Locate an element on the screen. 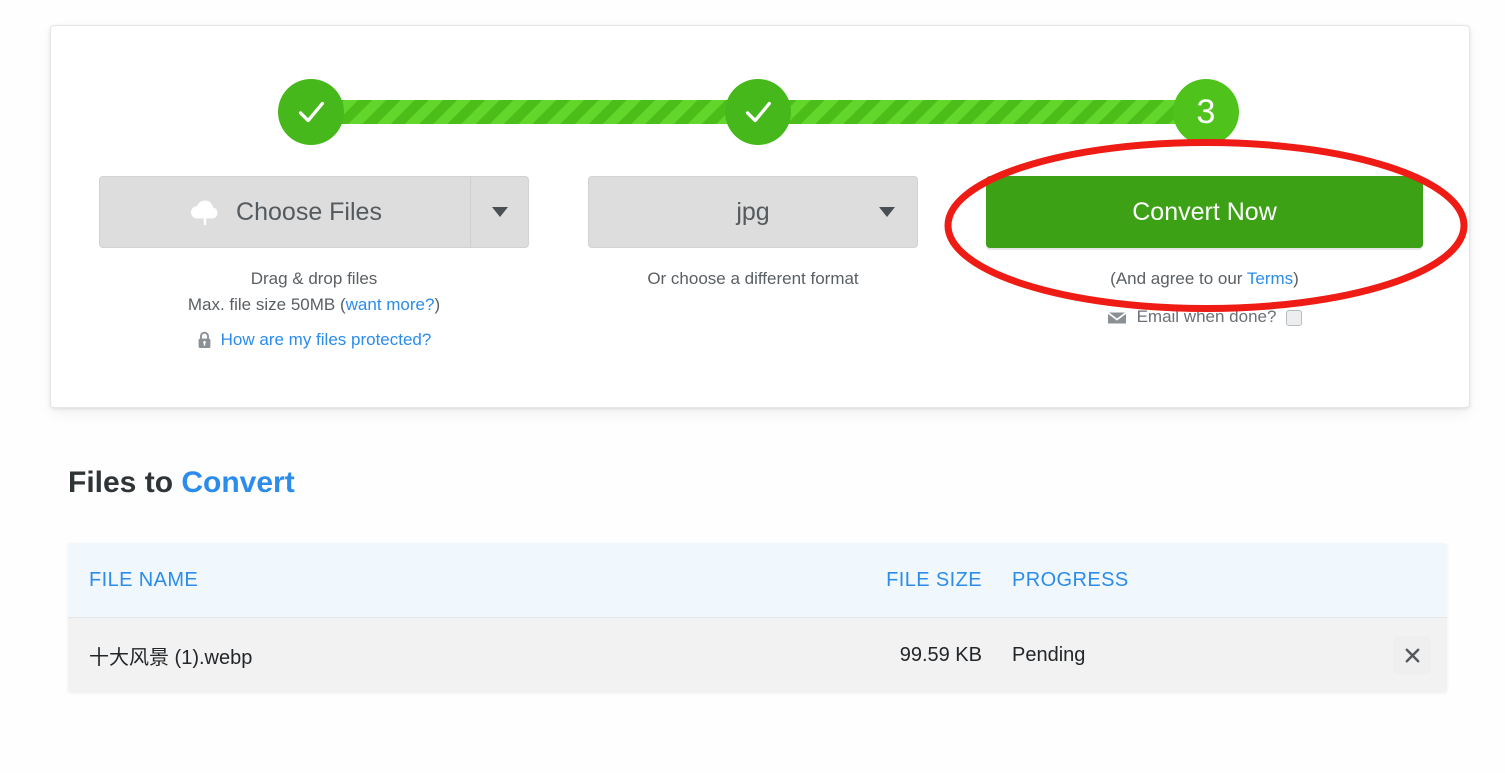 The image size is (1505, 773). step-3-indicator: 3 is located at coordinates (1206, 112).